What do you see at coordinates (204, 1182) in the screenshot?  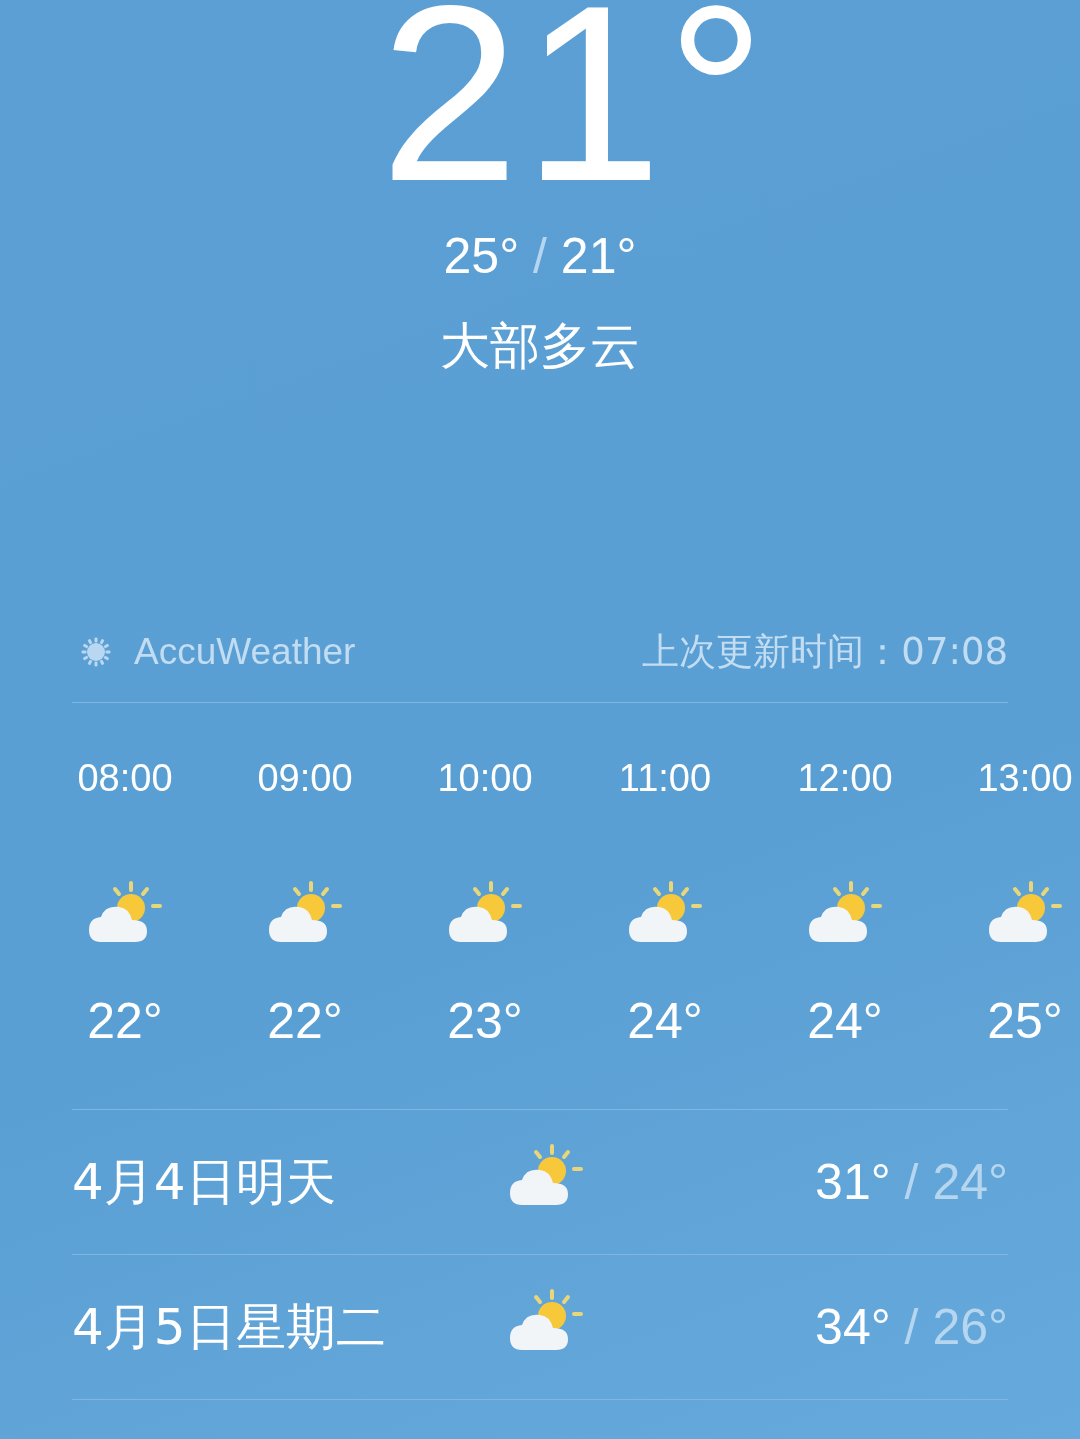 I see `day-label: 4月4日明天` at bounding box center [204, 1182].